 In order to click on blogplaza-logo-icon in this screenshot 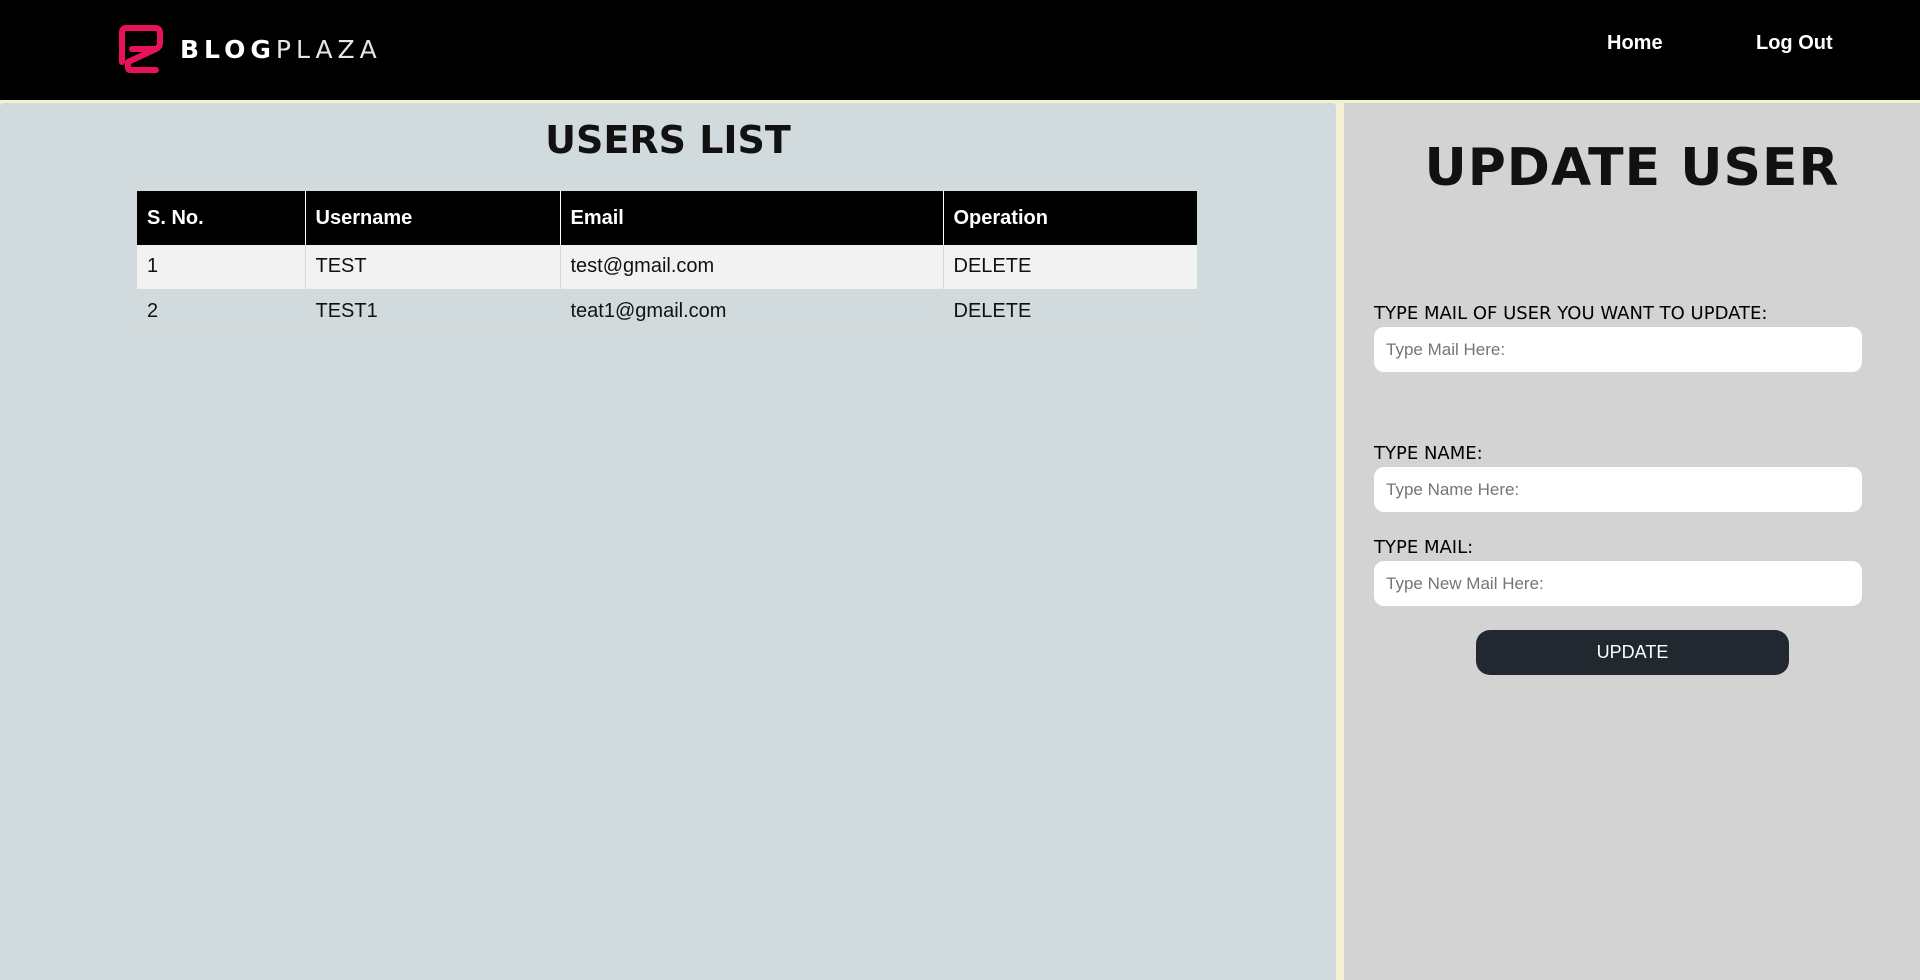, I will do `click(141, 49)`.